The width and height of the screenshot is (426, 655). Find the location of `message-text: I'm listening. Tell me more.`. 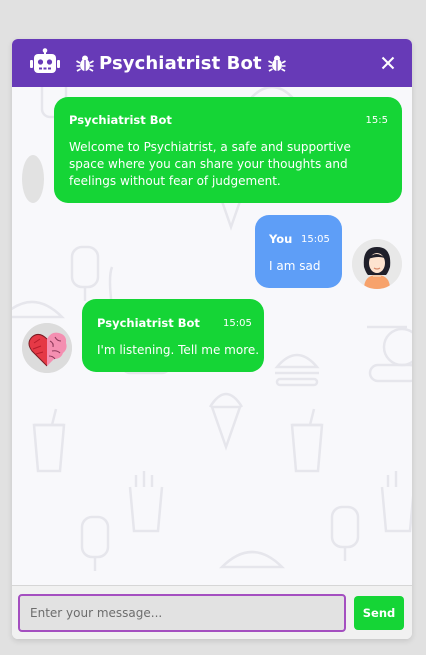

message-text: I'm listening. Tell me more. is located at coordinates (178, 350).